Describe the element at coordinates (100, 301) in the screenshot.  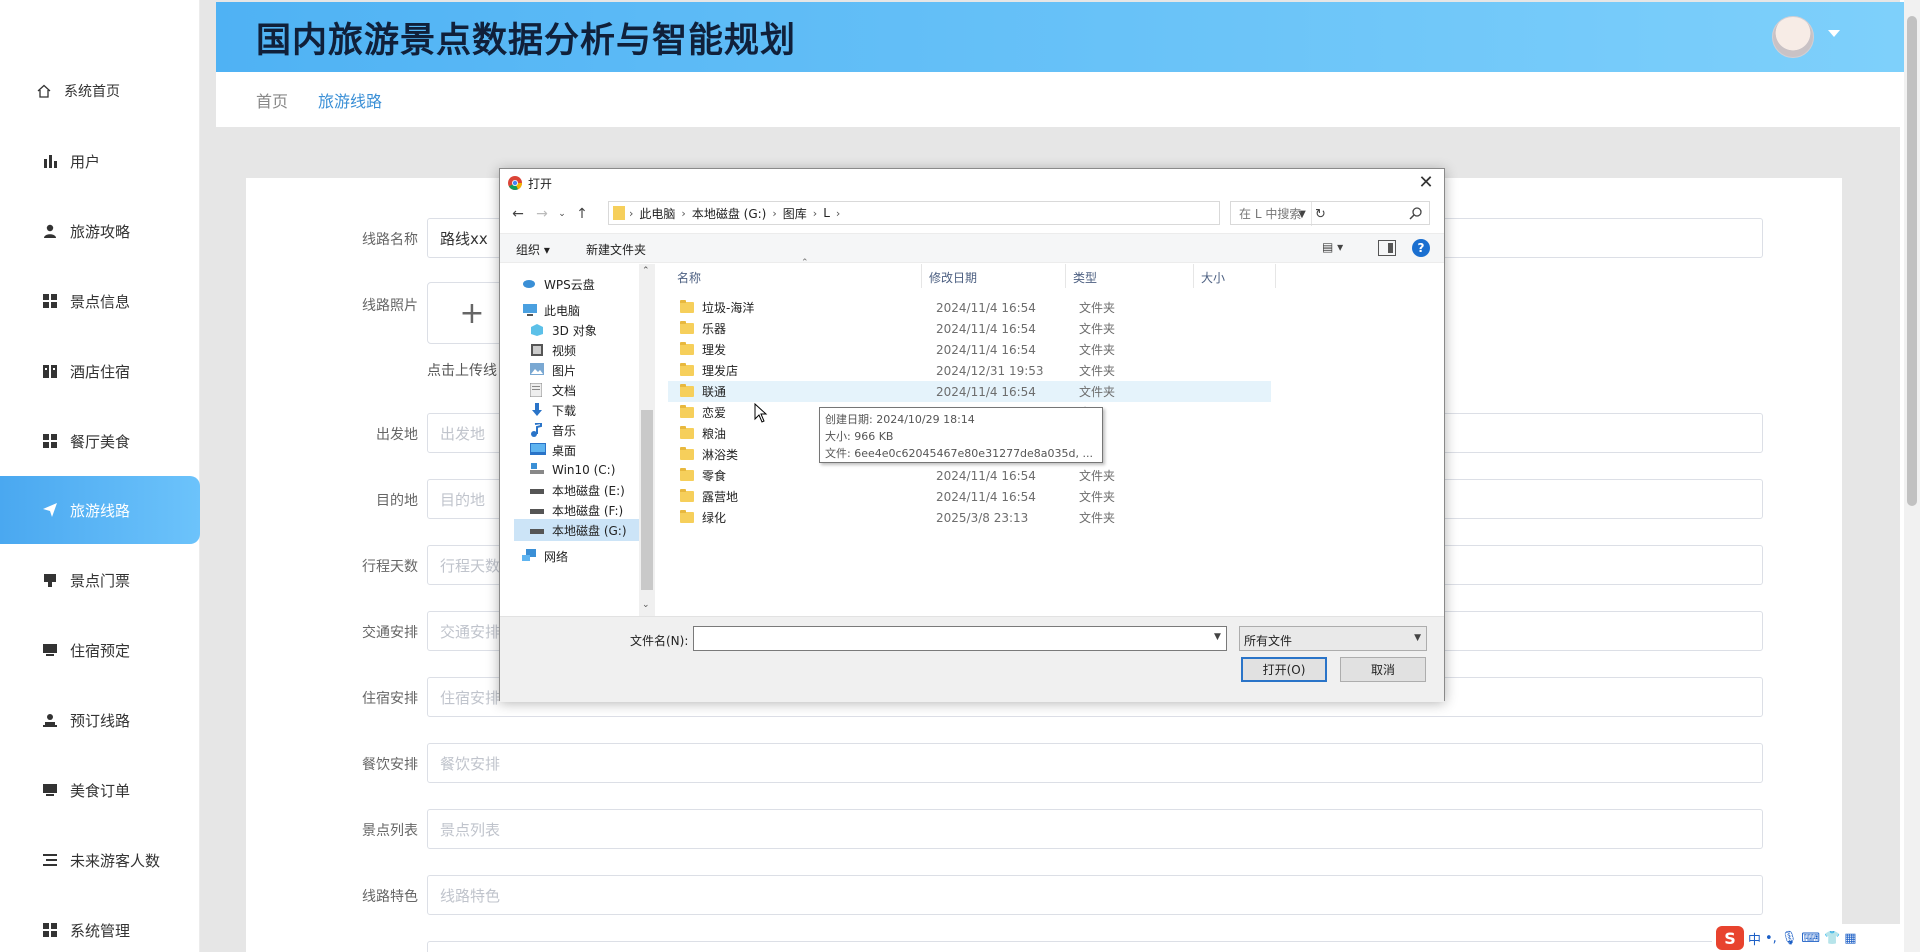
I see `sidebar-item-attractions: 景点信息` at that location.